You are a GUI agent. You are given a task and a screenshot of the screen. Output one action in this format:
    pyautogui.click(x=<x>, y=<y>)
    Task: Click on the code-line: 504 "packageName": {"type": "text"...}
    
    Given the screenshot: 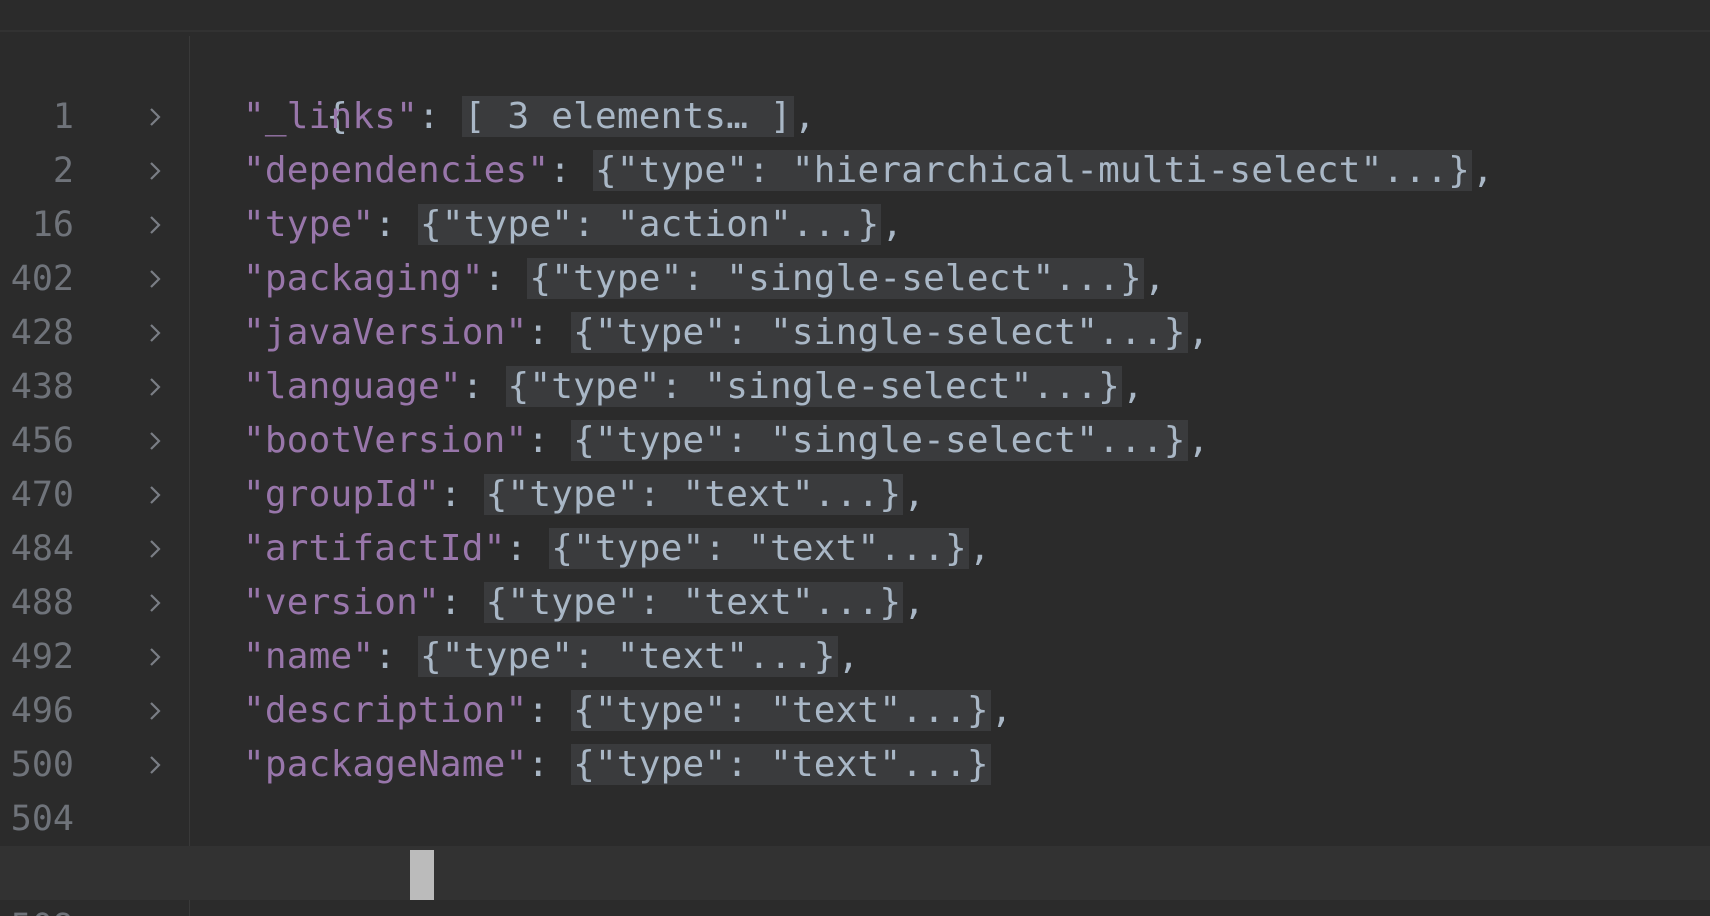 What is the action you would take?
    pyautogui.click(x=855, y=788)
    